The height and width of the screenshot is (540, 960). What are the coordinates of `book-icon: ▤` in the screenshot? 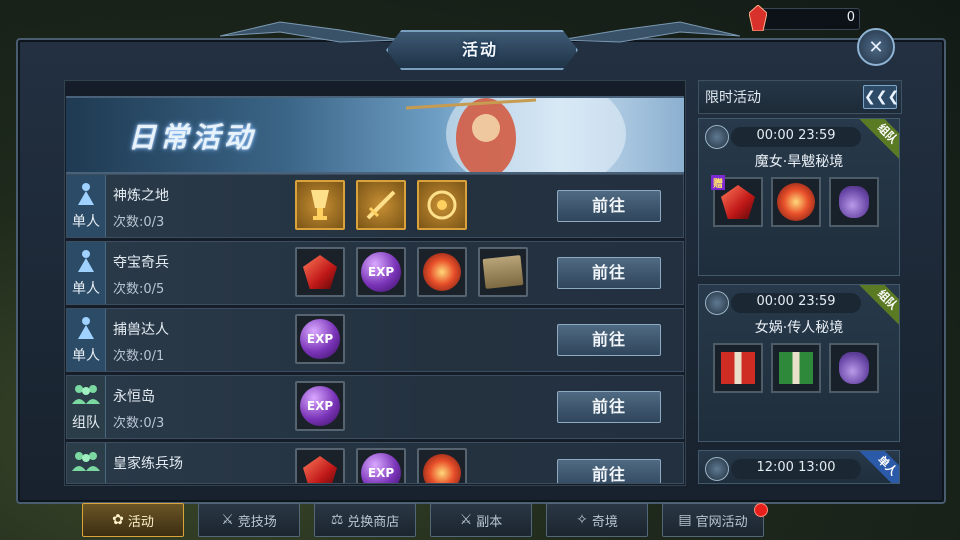 It's located at (685, 520).